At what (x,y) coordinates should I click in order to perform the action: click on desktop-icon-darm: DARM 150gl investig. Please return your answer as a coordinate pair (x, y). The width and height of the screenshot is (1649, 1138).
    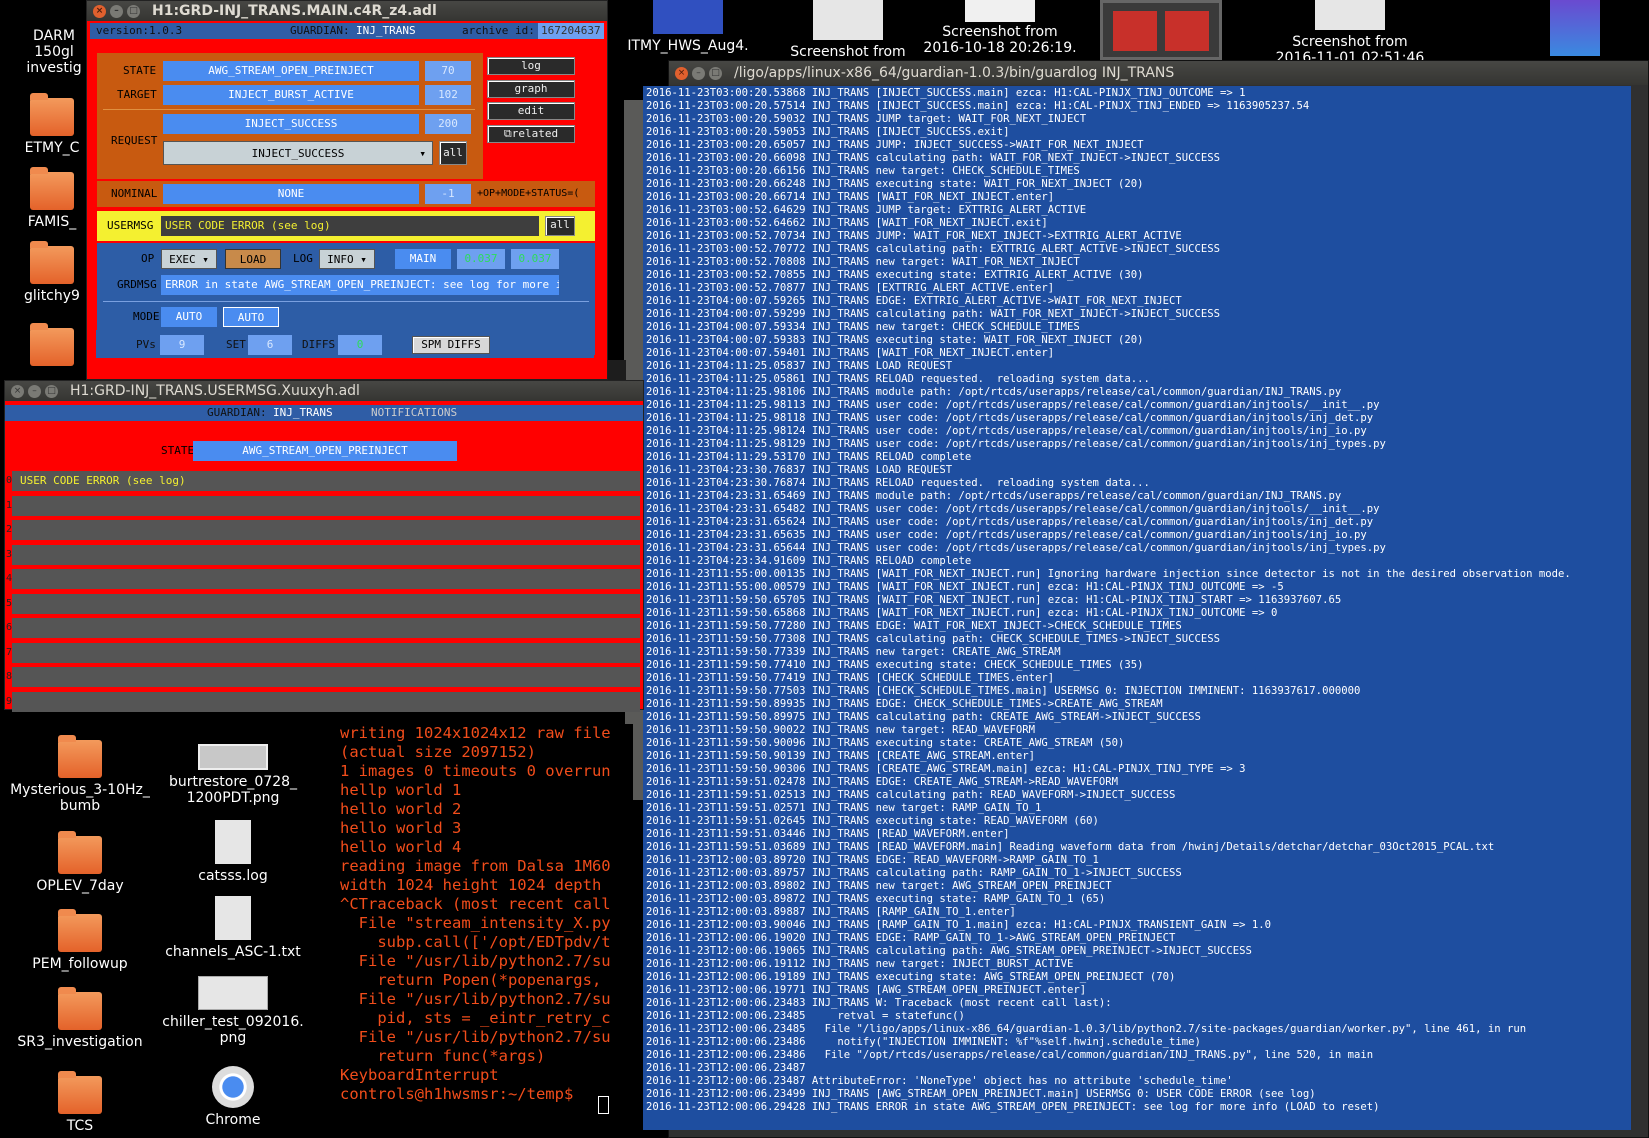
    Looking at the image, I should click on (54, 52).